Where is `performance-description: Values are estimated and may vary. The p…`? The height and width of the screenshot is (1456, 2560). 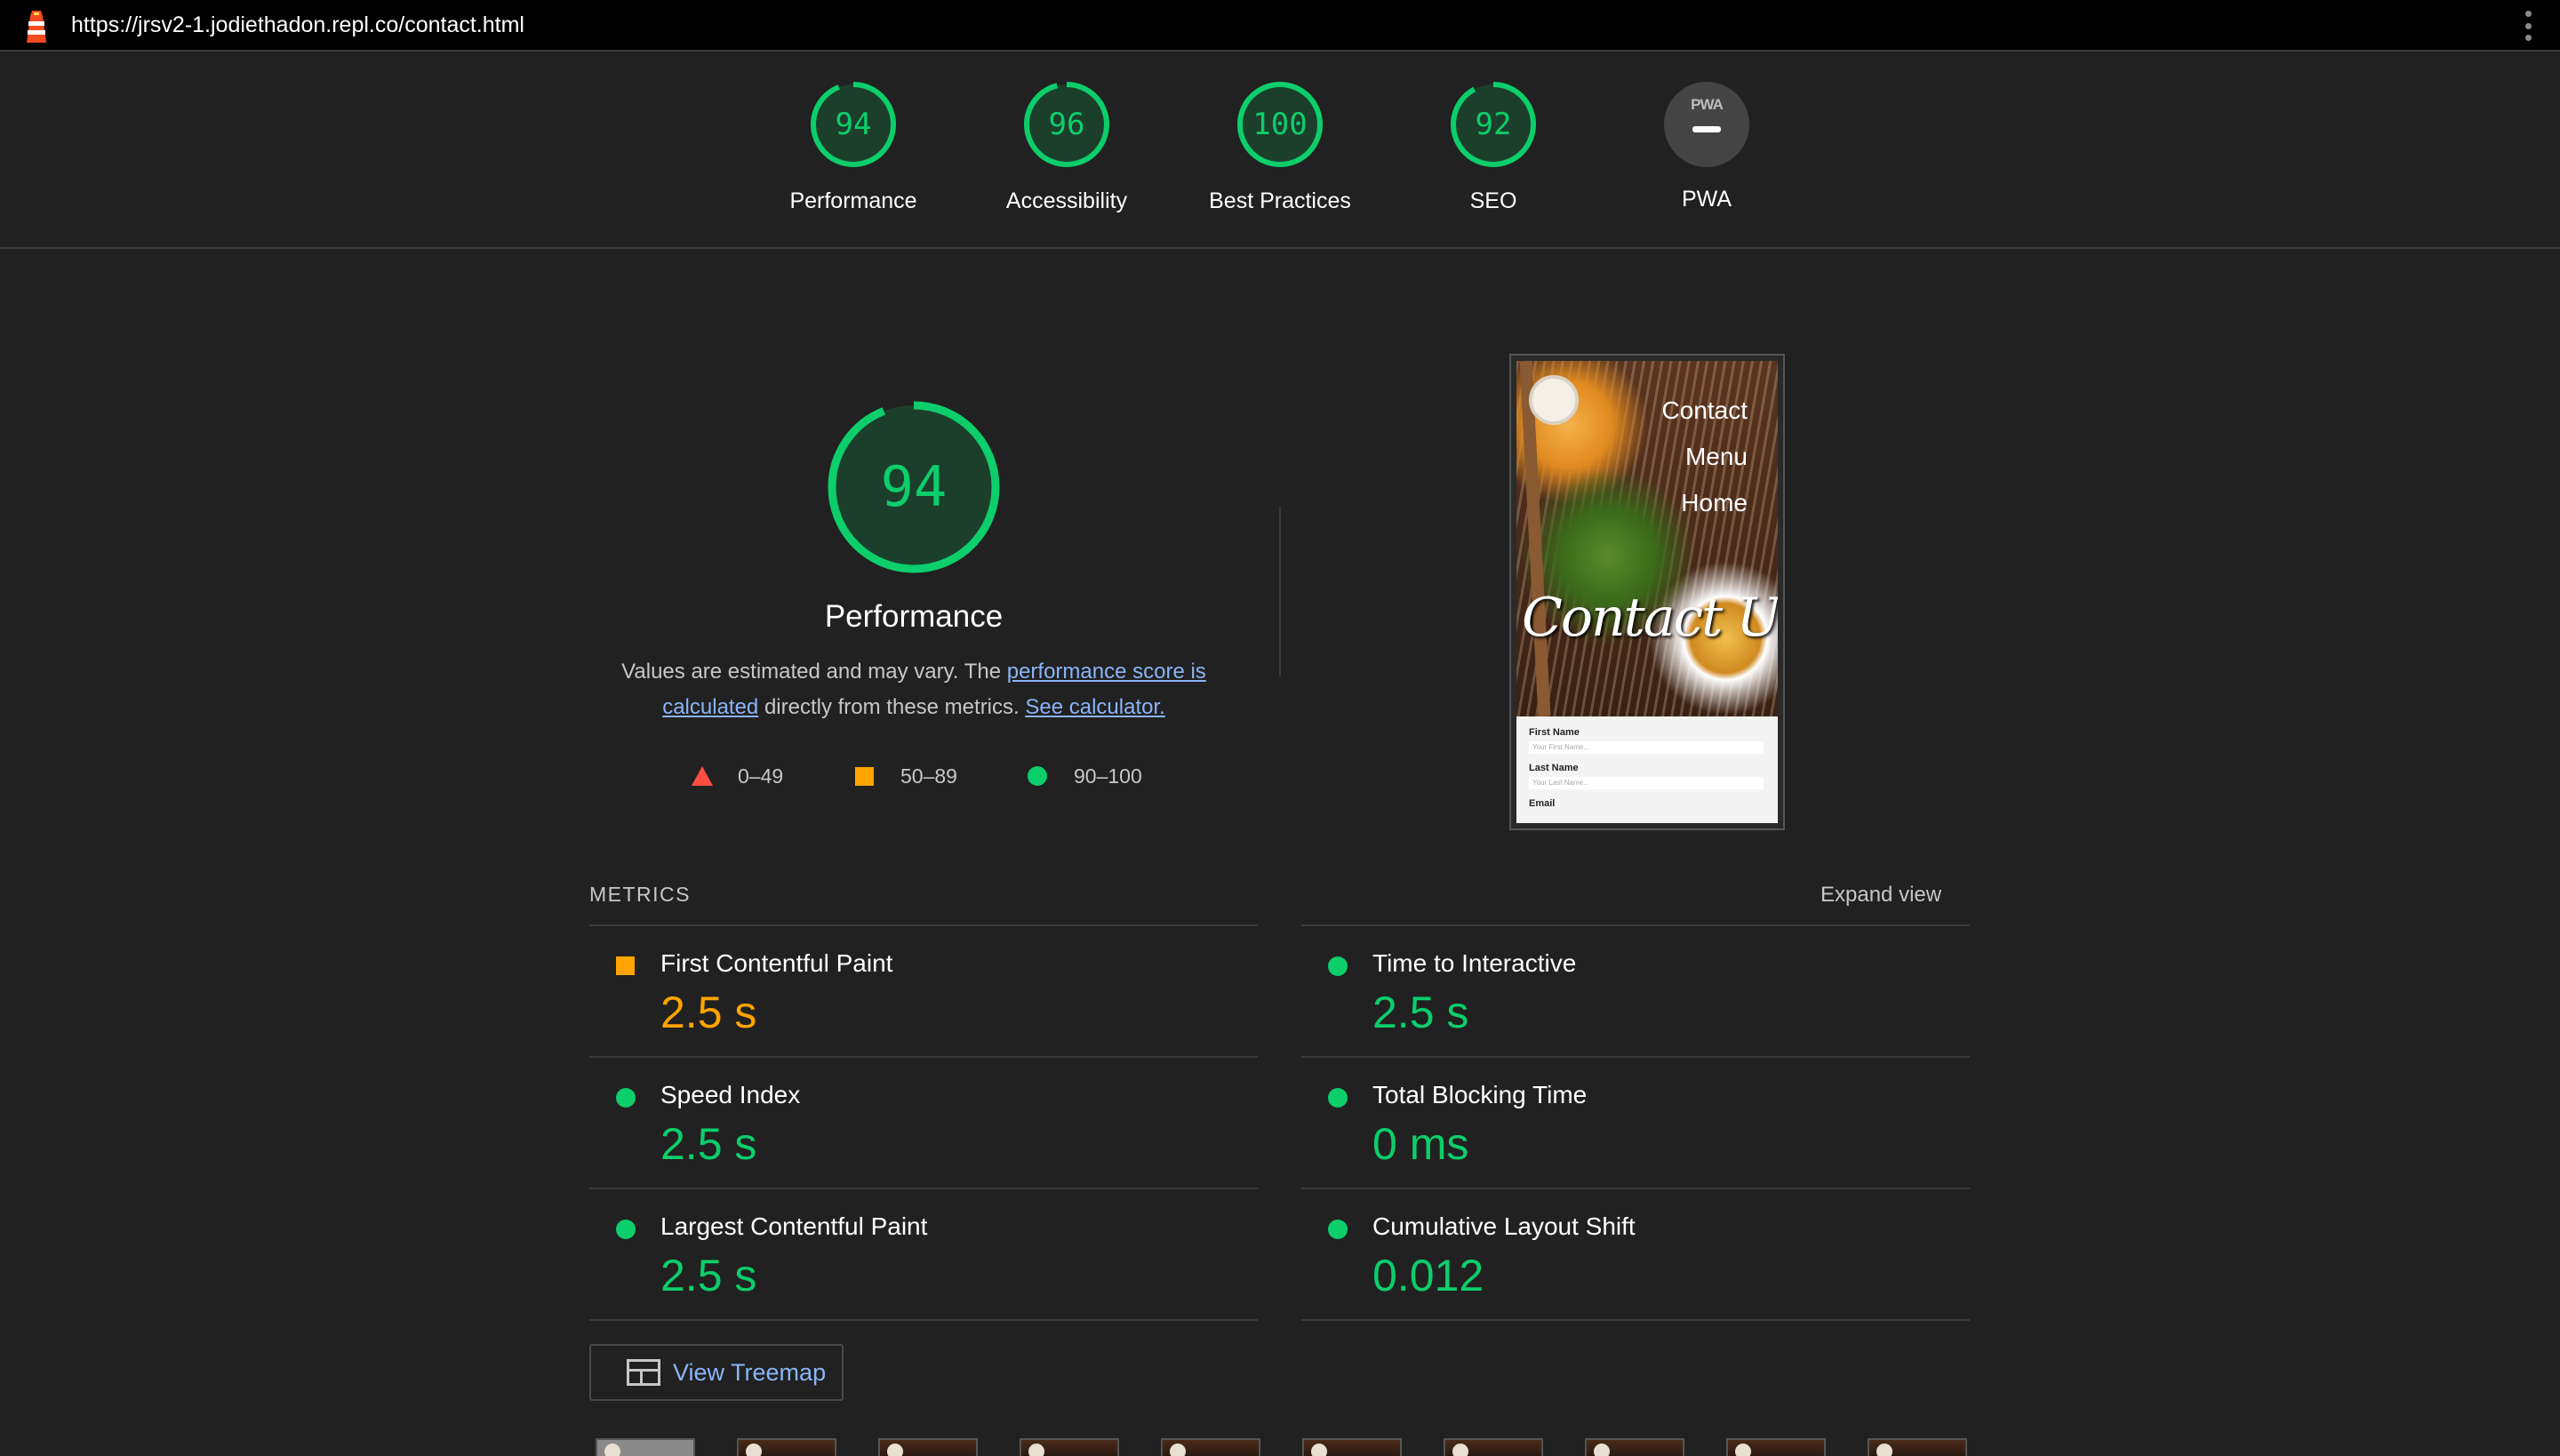 performance-description: Values are estimated and may vary. The p… is located at coordinates (913, 689).